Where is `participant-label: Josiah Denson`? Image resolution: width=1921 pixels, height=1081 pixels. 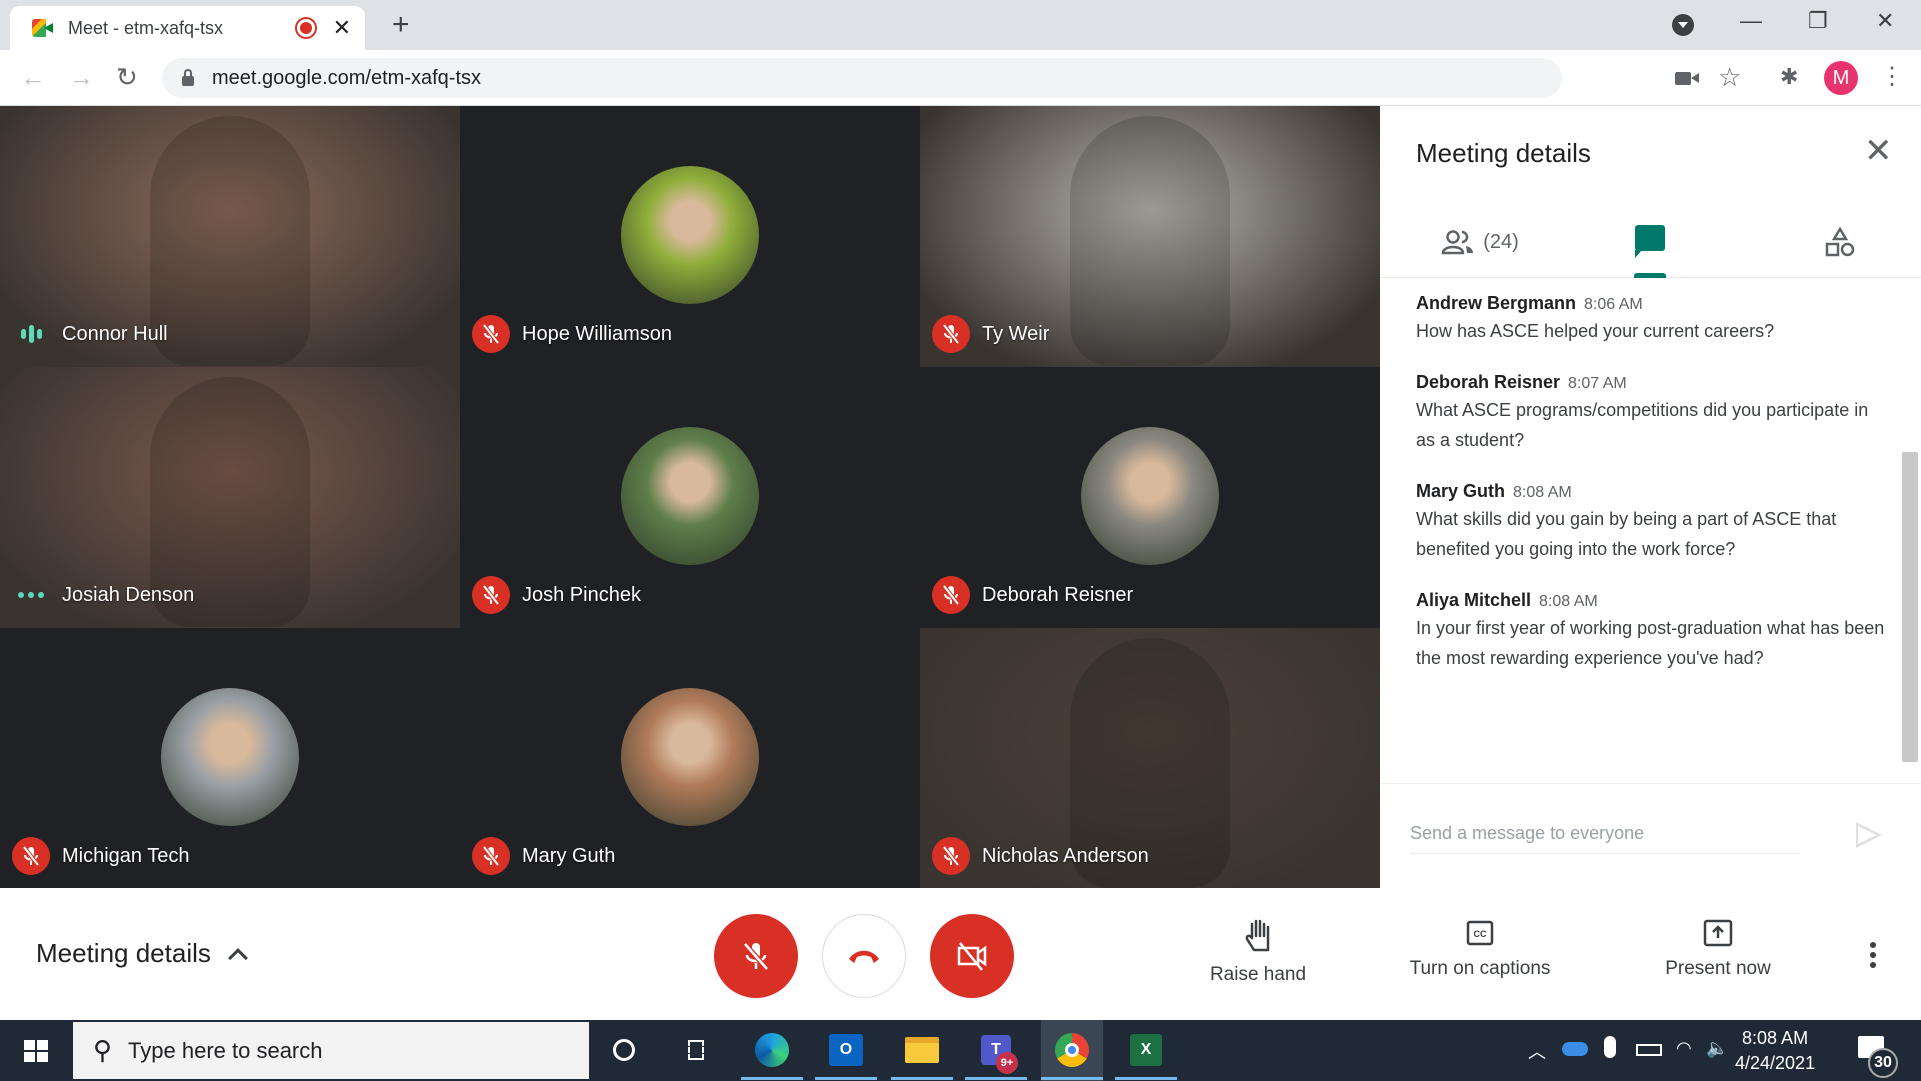 participant-label: Josiah Denson is located at coordinates (103, 595).